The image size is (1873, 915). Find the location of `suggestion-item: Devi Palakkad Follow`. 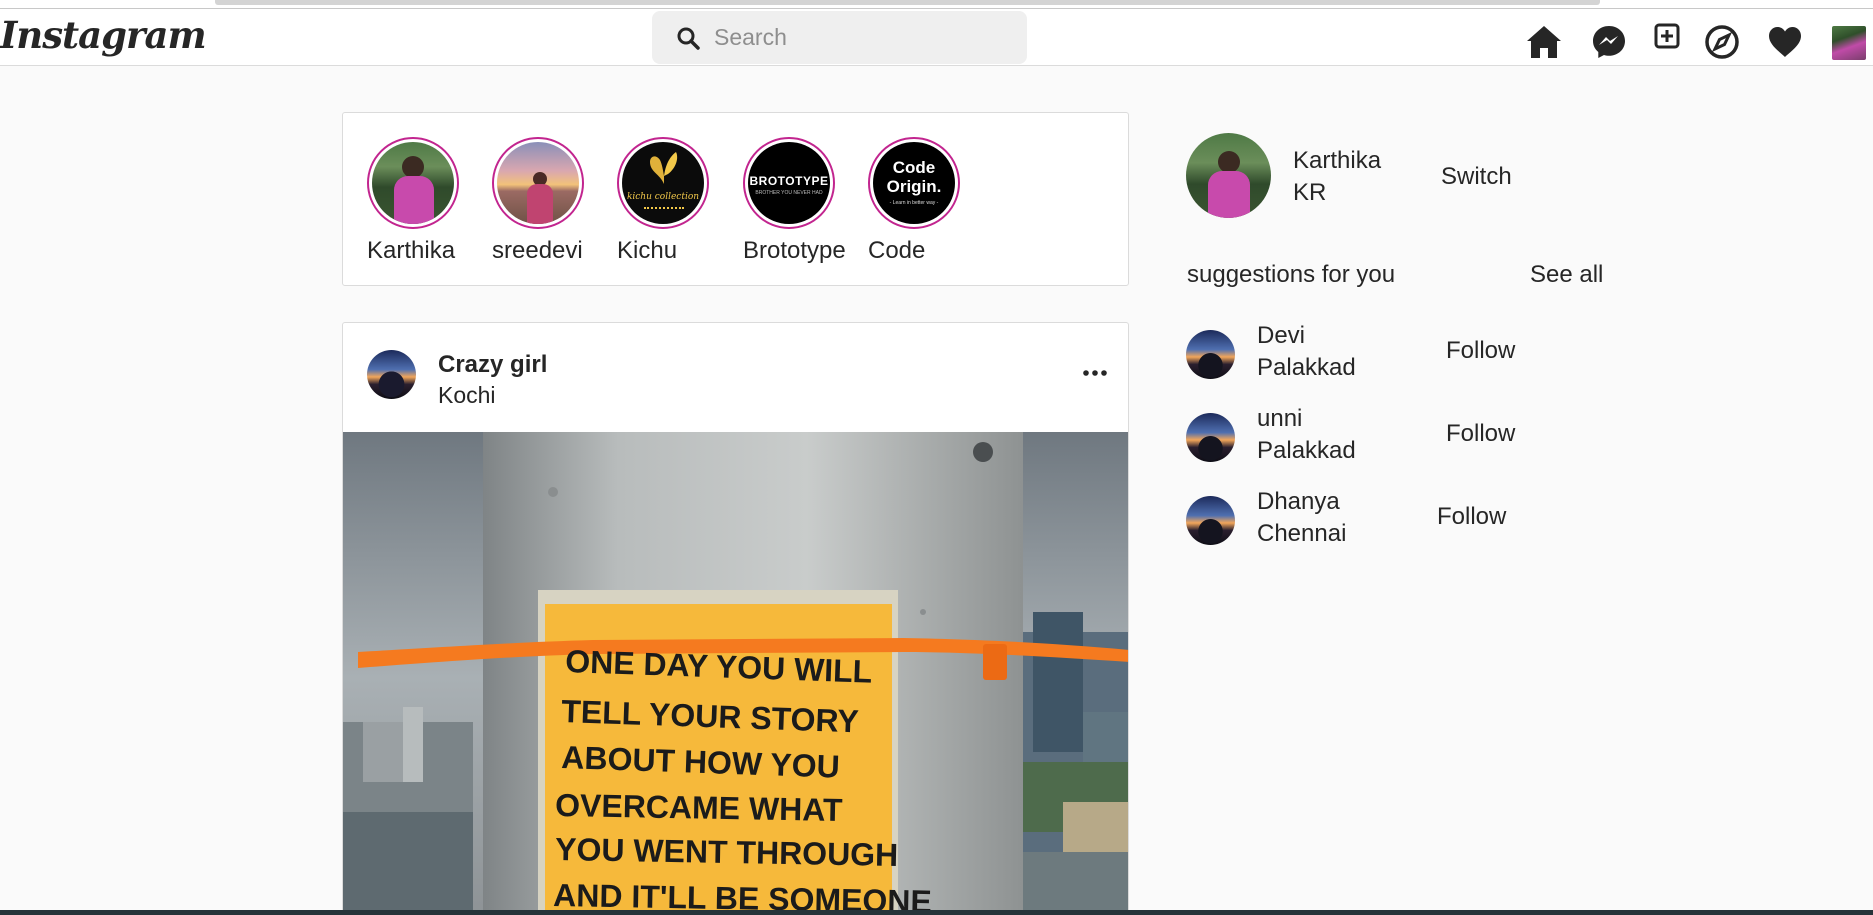

suggestion-item: Devi Palakkad Follow is located at coordinates (1386, 353).